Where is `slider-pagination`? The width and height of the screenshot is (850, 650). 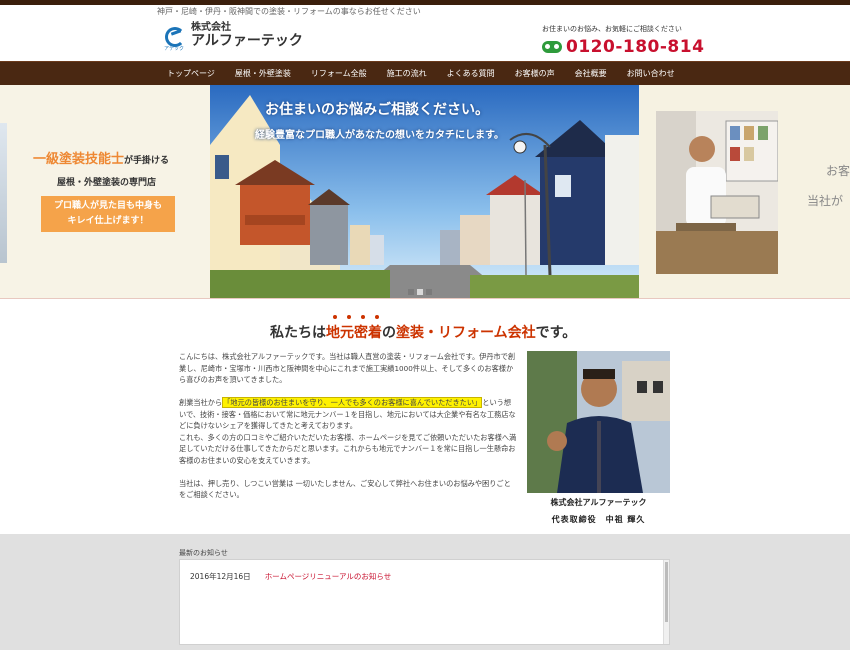
slider-pagination is located at coordinates (420, 292).